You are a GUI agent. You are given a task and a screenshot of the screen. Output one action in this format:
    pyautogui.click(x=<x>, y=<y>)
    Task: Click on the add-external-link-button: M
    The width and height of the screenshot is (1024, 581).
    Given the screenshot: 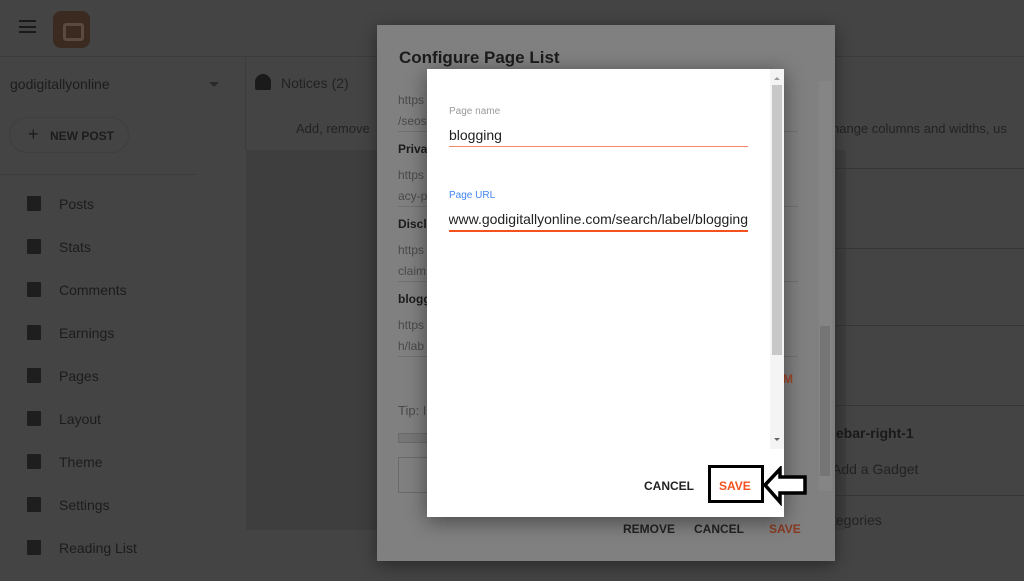 What is the action you would take?
    pyautogui.click(x=788, y=379)
    